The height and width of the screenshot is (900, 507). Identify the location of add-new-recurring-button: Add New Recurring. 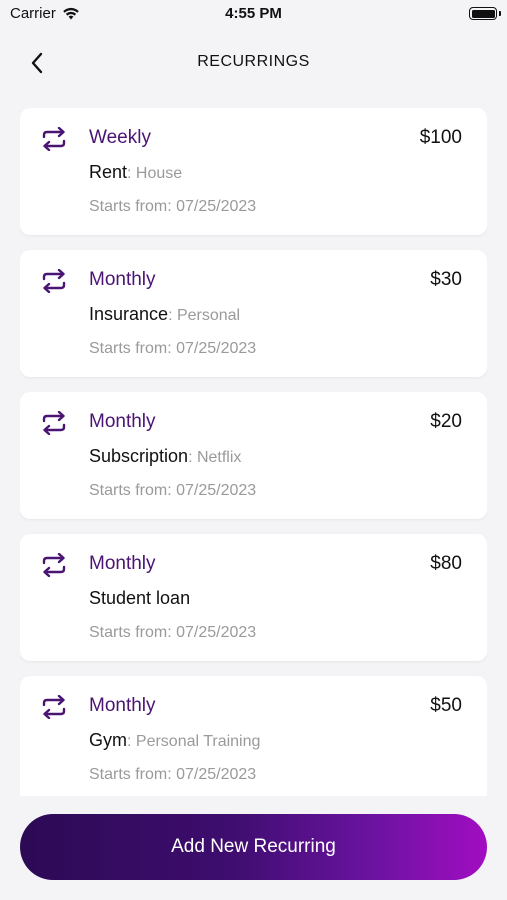
(253, 847).